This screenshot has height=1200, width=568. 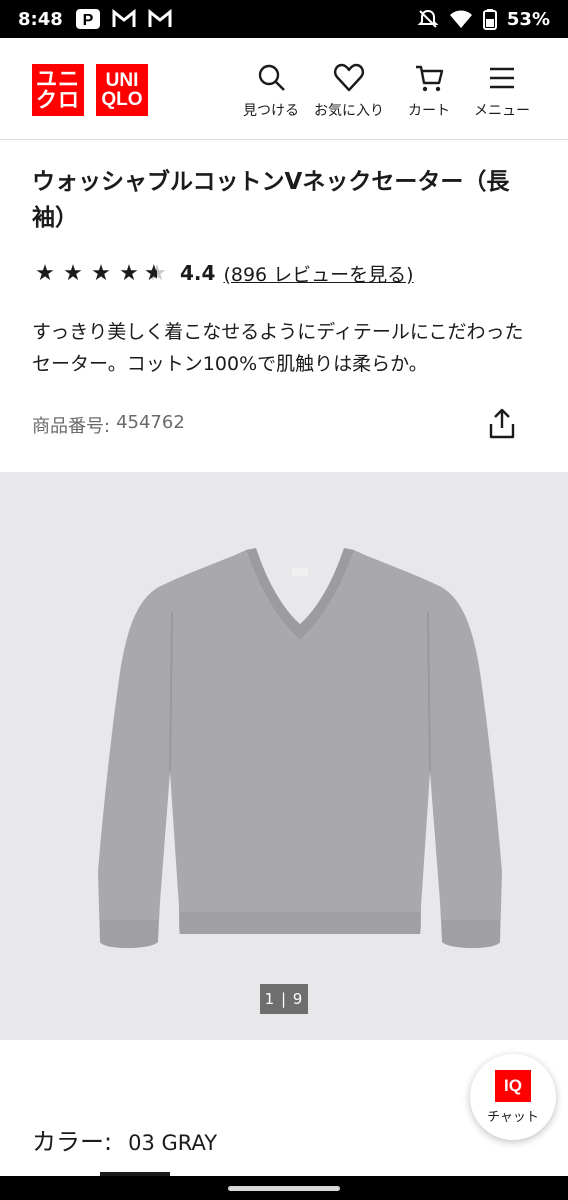 I want to click on image-counter: 1 | 9, so click(x=284, y=999).